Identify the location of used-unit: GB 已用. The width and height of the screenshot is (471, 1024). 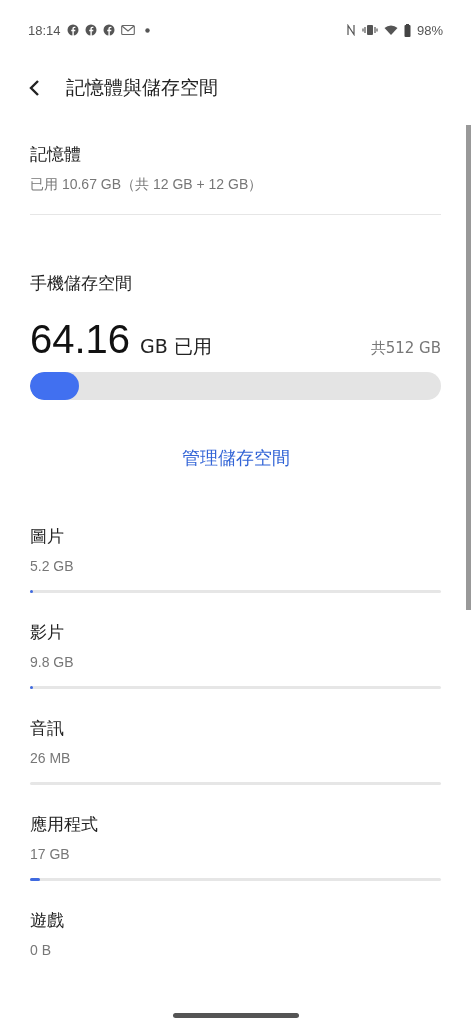
(176, 346).